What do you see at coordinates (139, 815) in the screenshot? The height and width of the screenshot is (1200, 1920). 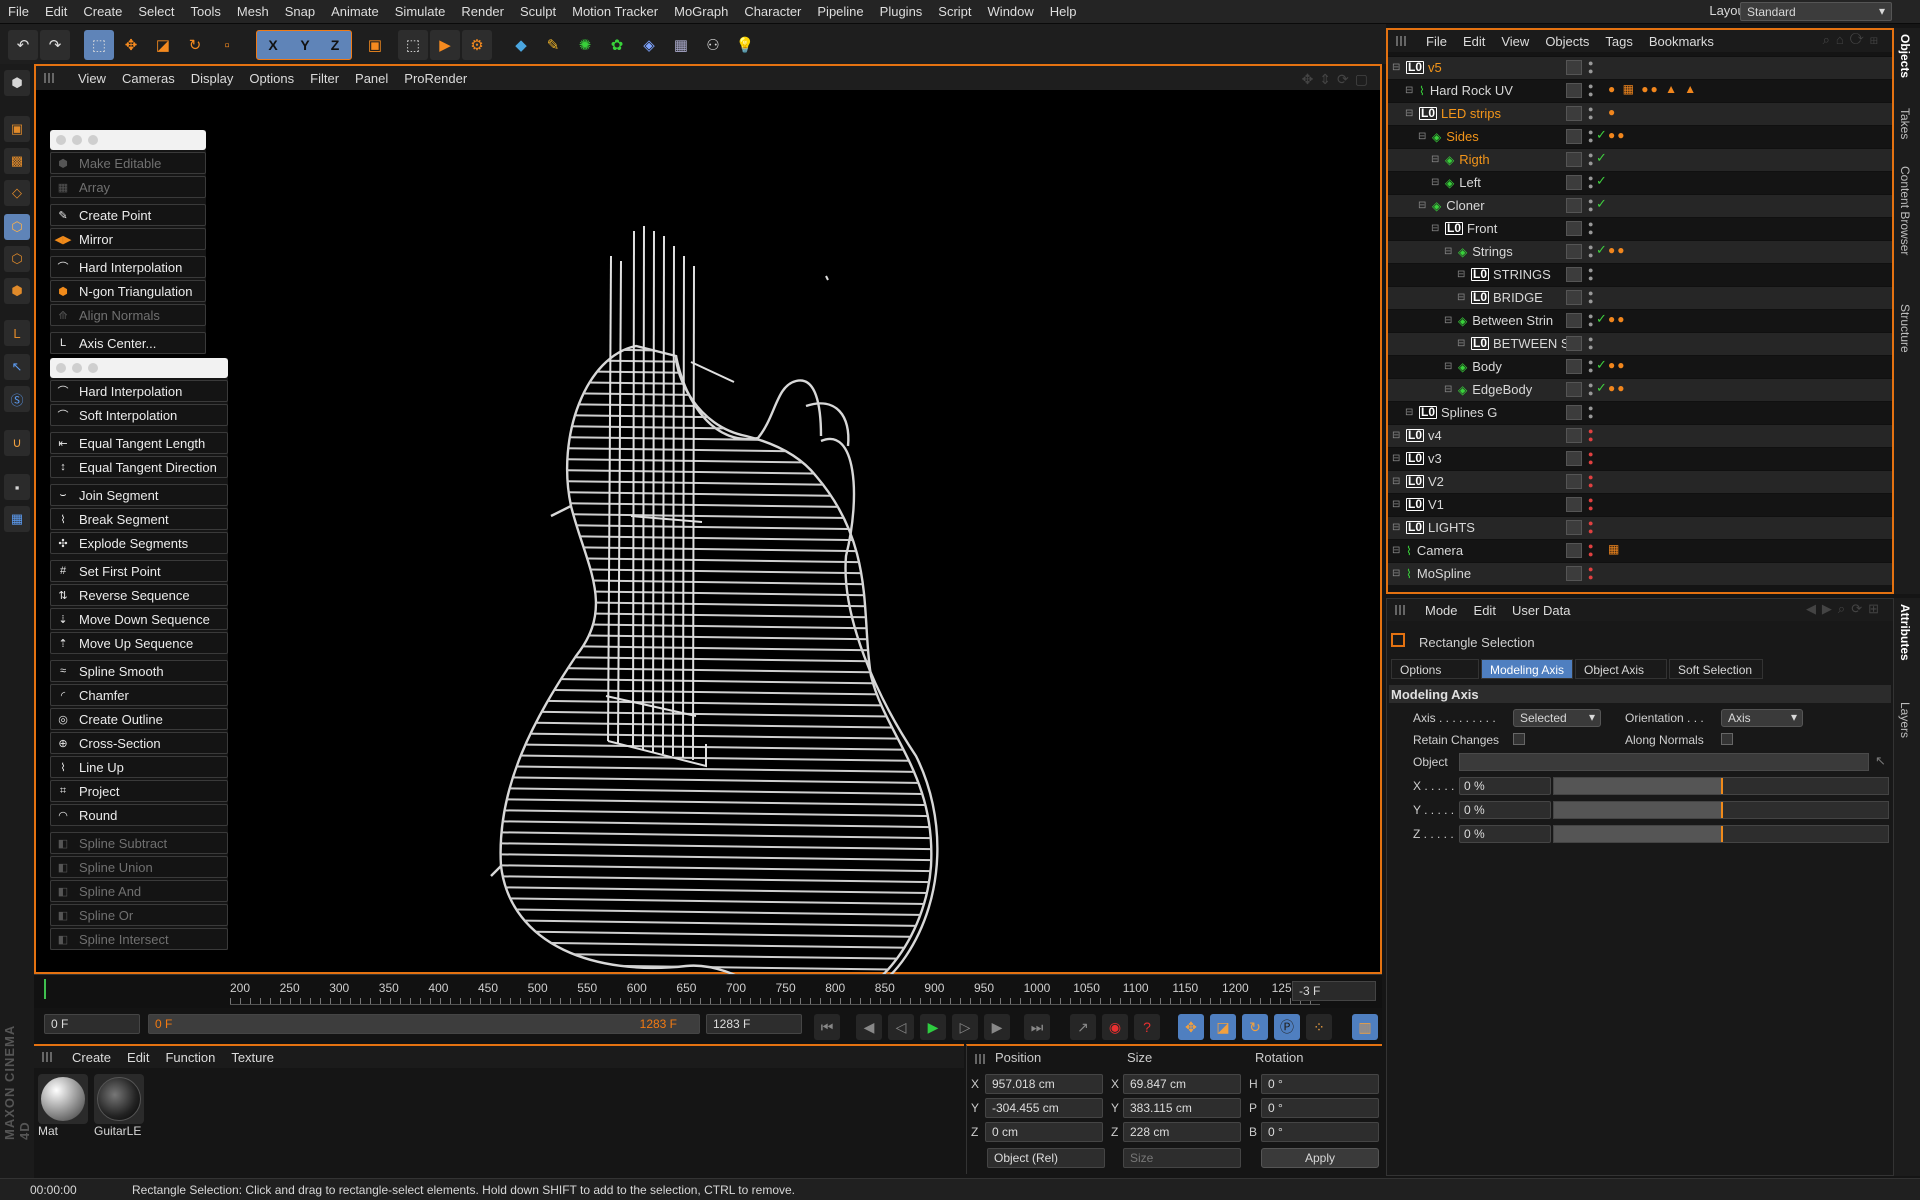 I see `command-round: ◠ Round` at bounding box center [139, 815].